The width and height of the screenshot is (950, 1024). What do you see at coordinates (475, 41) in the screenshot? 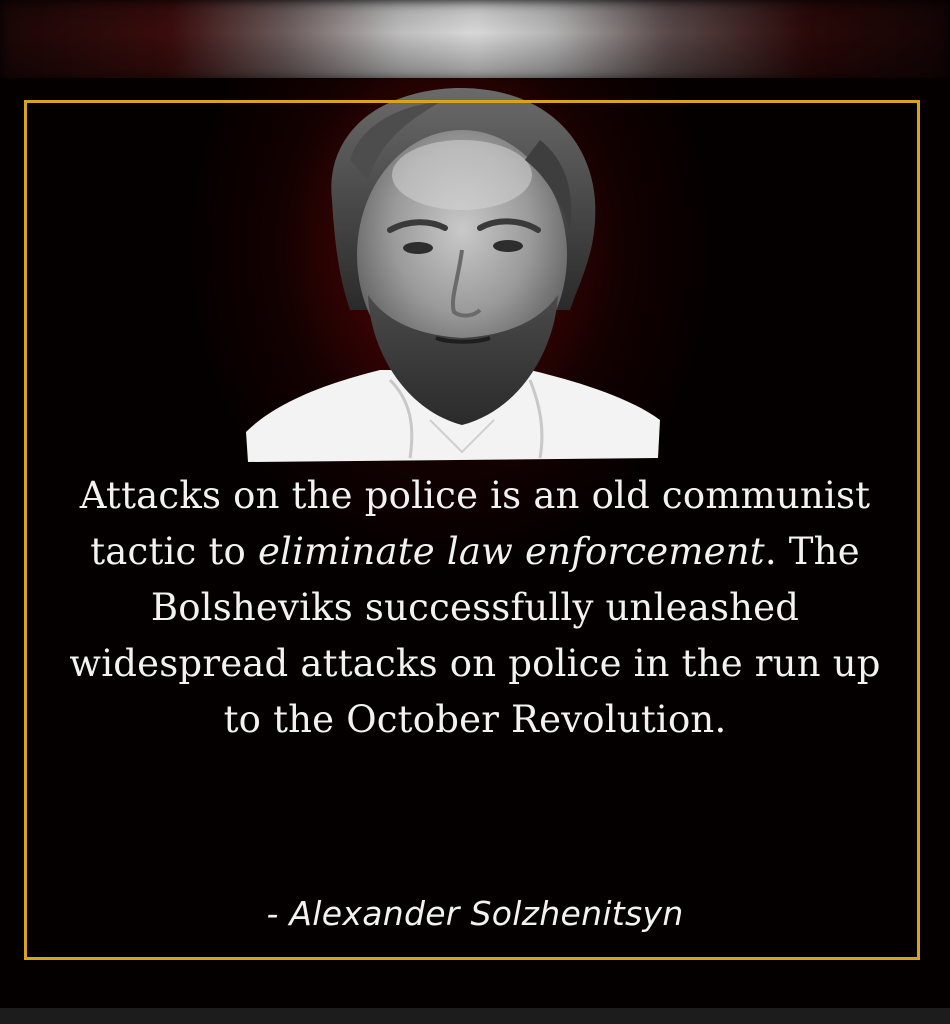
I see `top-banner-shade` at bounding box center [475, 41].